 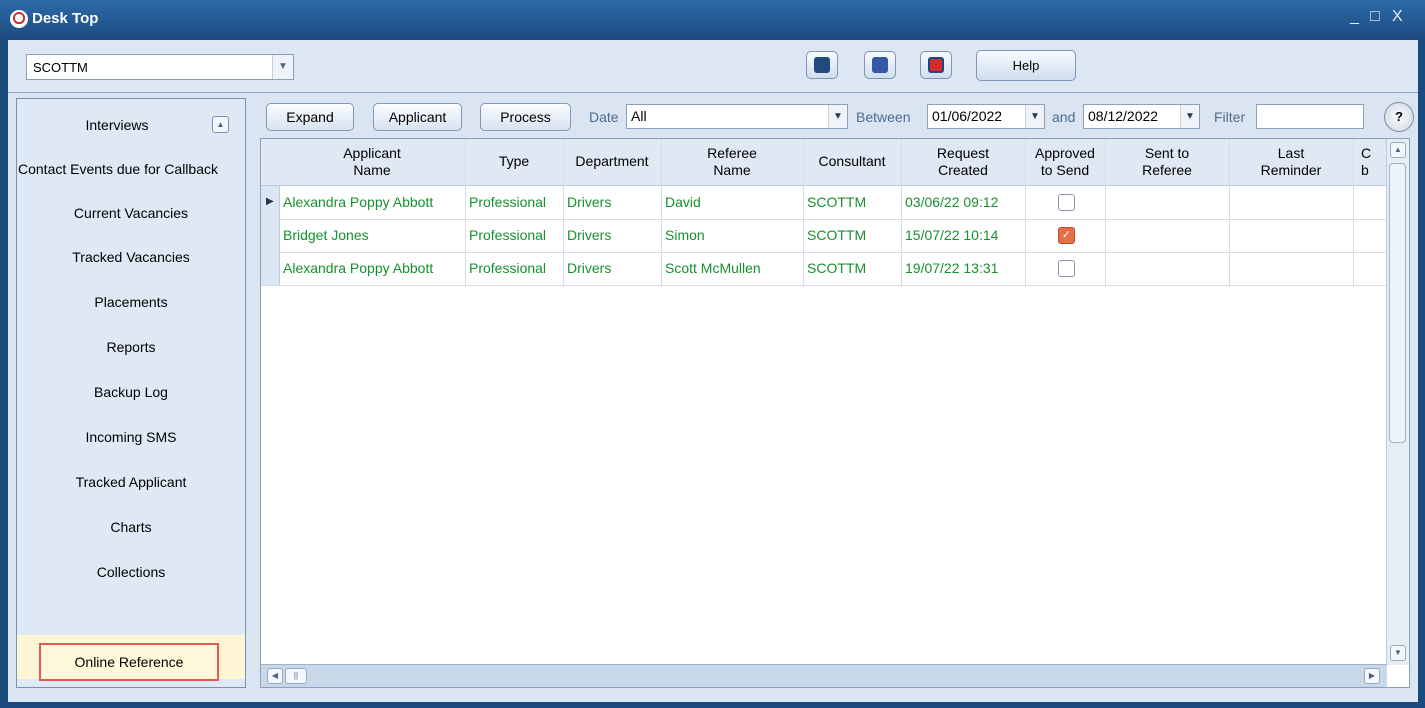 What do you see at coordinates (131, 482) in the screenshot?
I see `sidebar-item-tracked-applicant: Tracked Applicant` at bounding box center [131, 482].